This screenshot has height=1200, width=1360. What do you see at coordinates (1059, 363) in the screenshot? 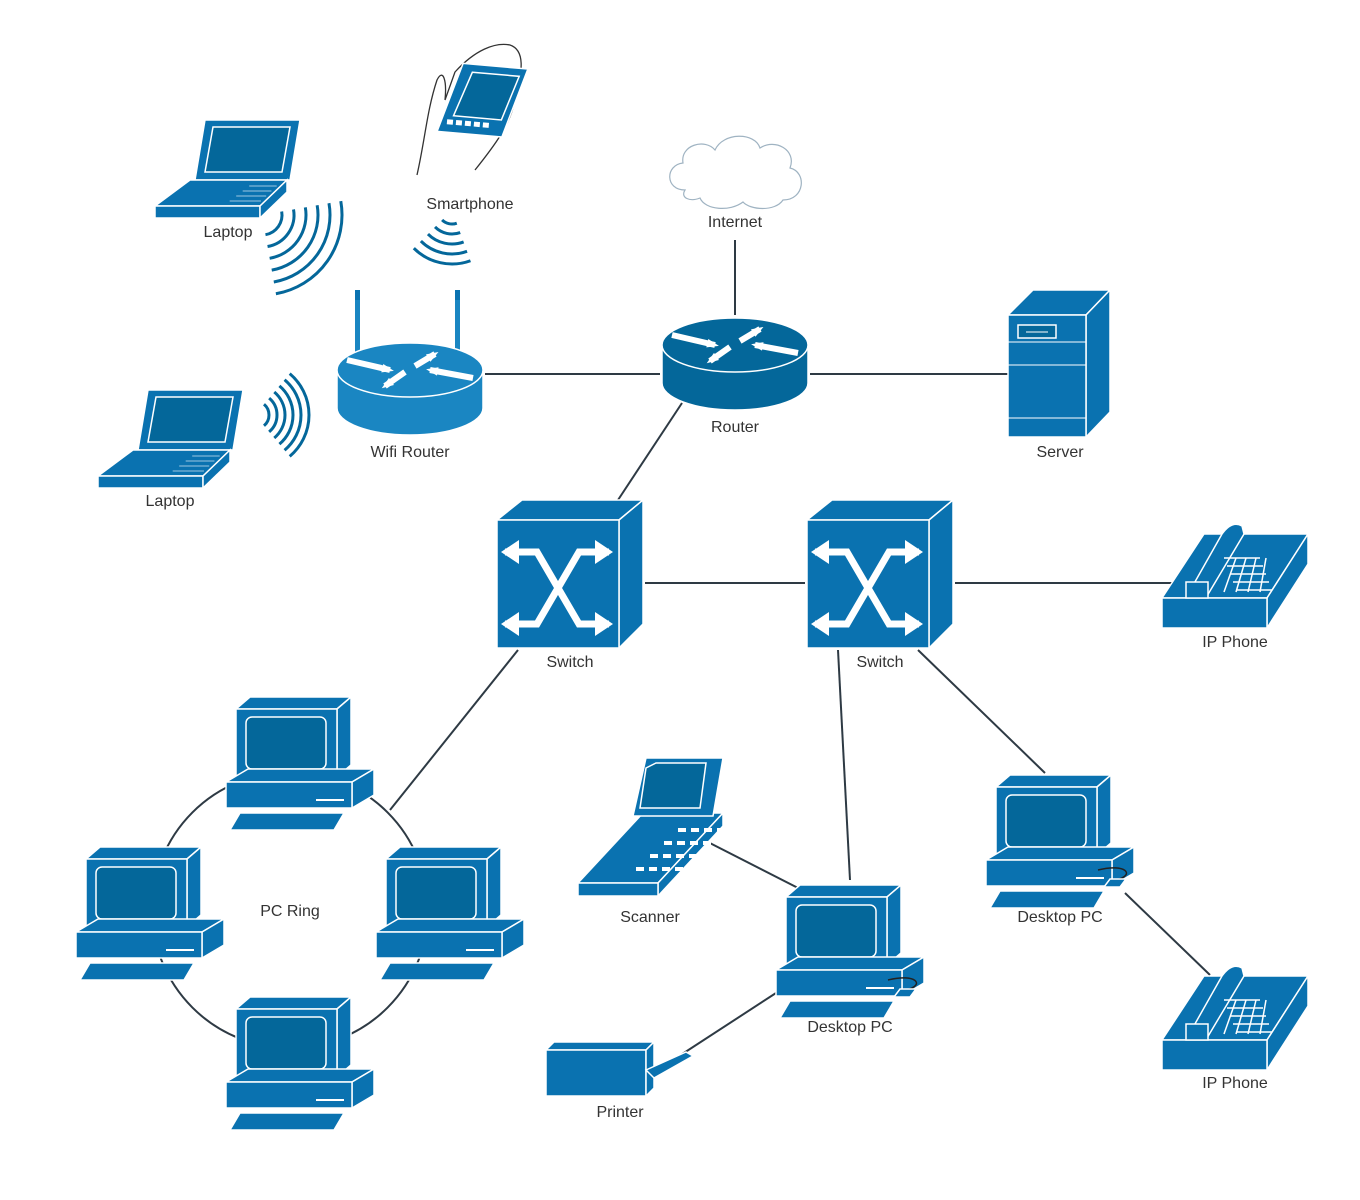
I see `server-icon` at bounding box center [1059, 363].